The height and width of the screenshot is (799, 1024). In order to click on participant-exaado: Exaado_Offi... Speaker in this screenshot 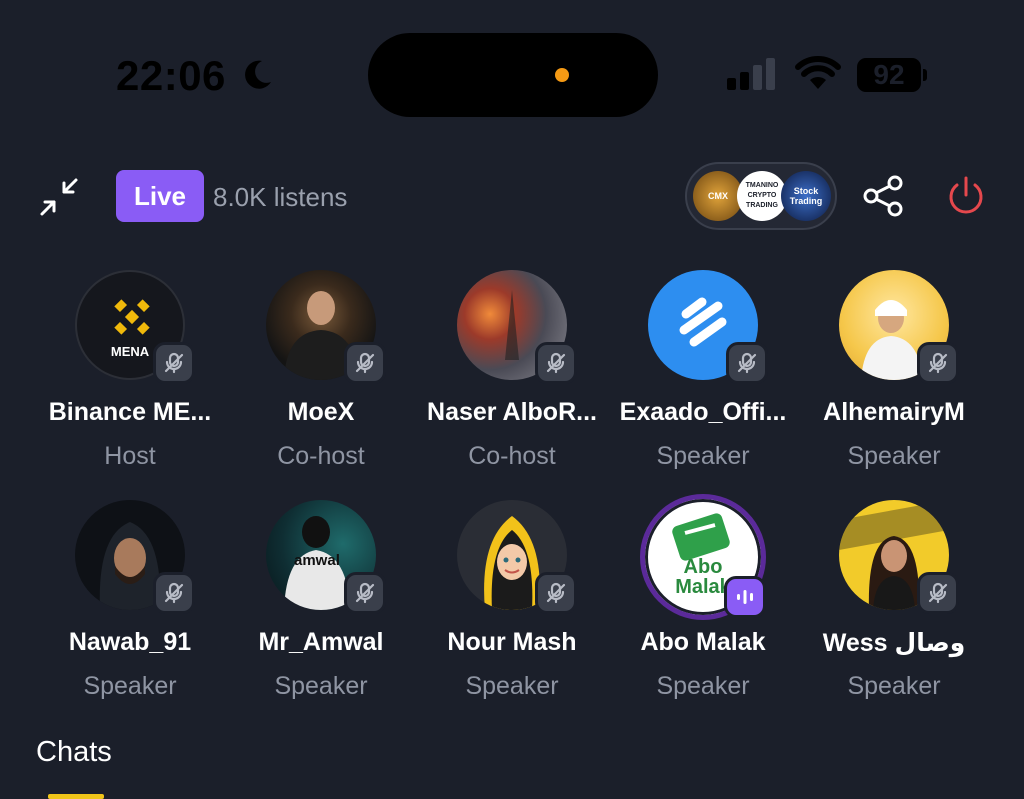, I will do `click(703, 370)`.